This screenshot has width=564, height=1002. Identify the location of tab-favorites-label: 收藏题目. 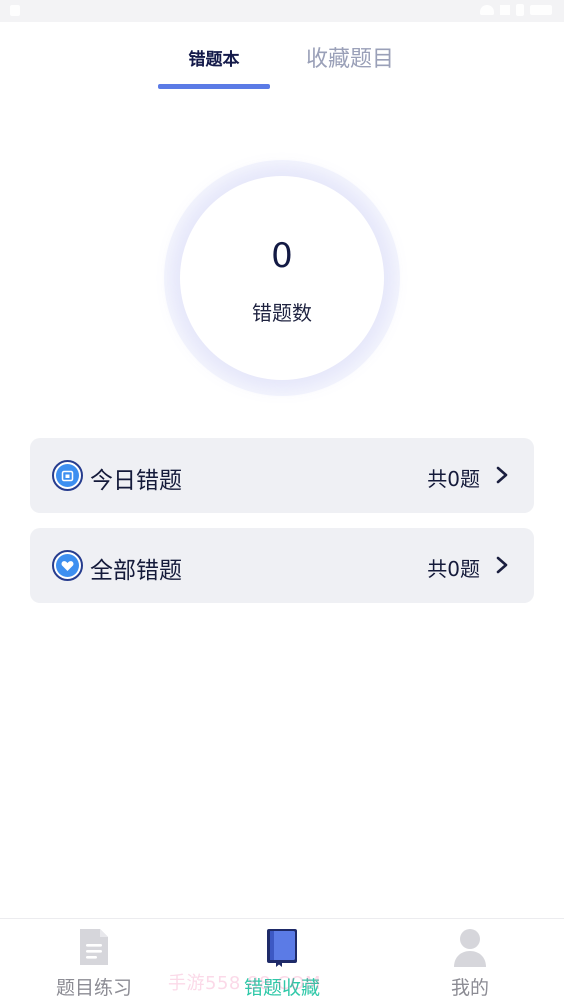
(349, 59).